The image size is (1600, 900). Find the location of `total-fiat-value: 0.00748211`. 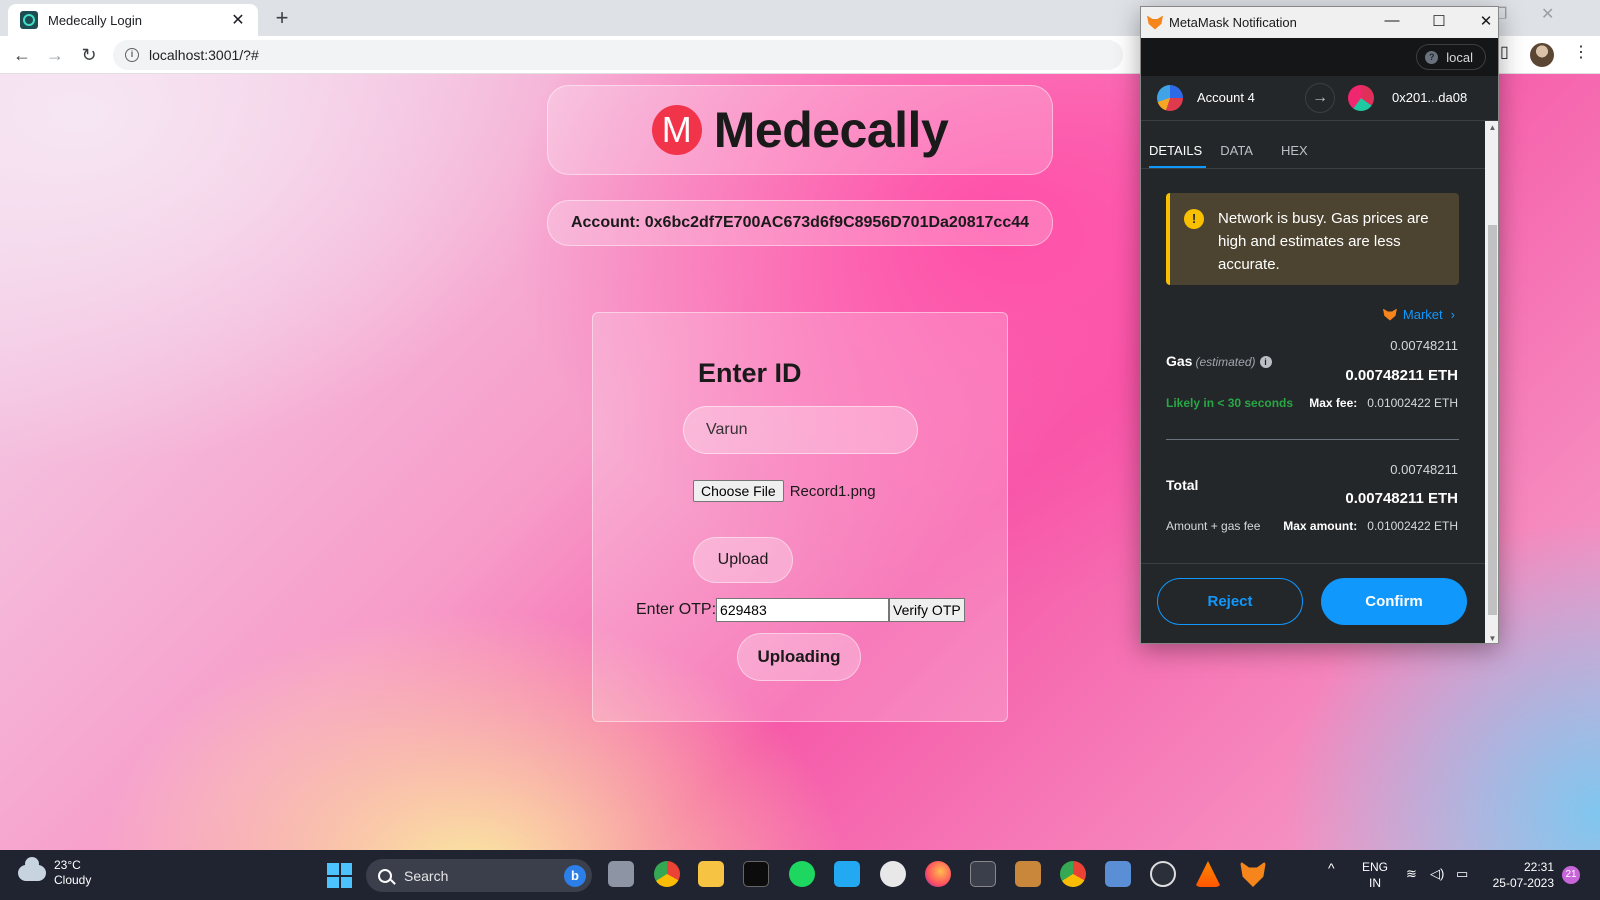

total-fiat-value: 0.00748211 is located at coordinates (1424, 469).